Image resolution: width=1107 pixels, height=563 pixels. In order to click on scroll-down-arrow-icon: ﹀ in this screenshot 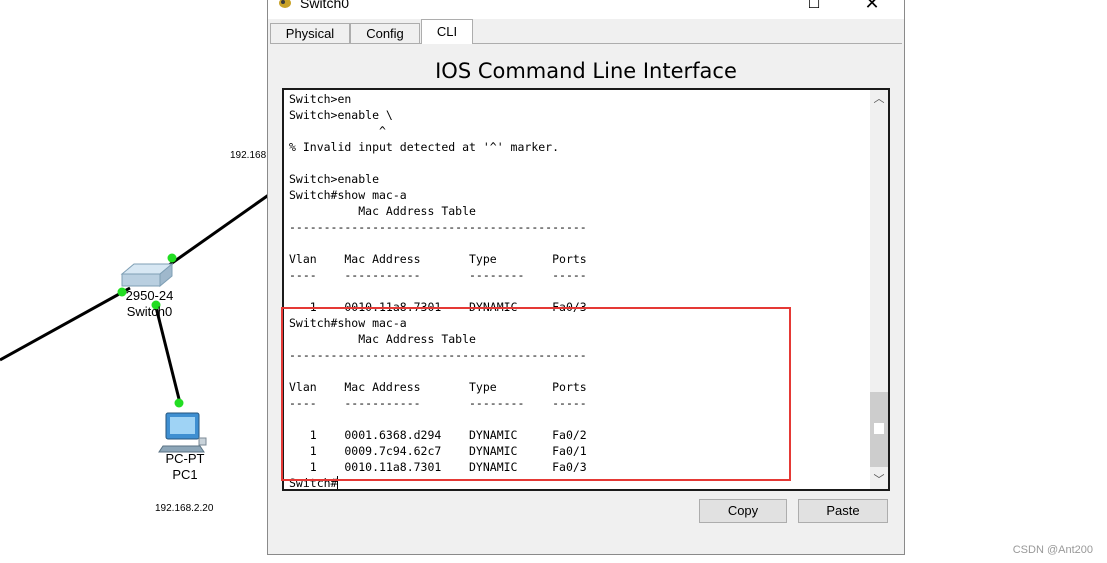, I will do `click(879, 480)`.